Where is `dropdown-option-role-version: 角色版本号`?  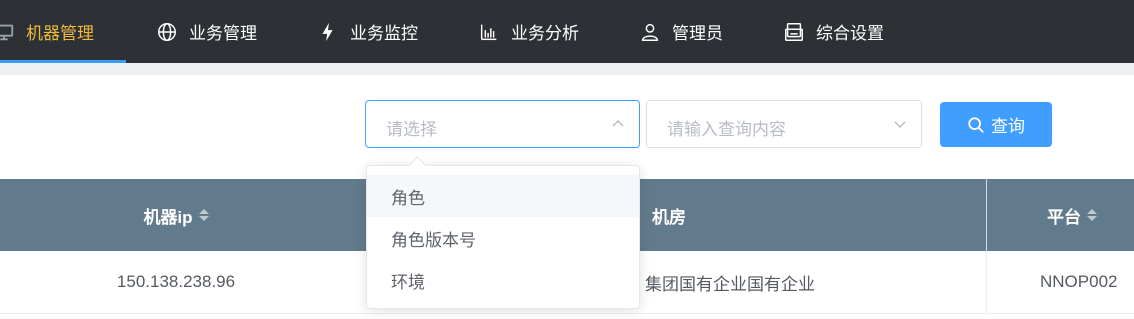
dropdown-option-role-version: 角色版本号 is located at coordinates (503, 238).